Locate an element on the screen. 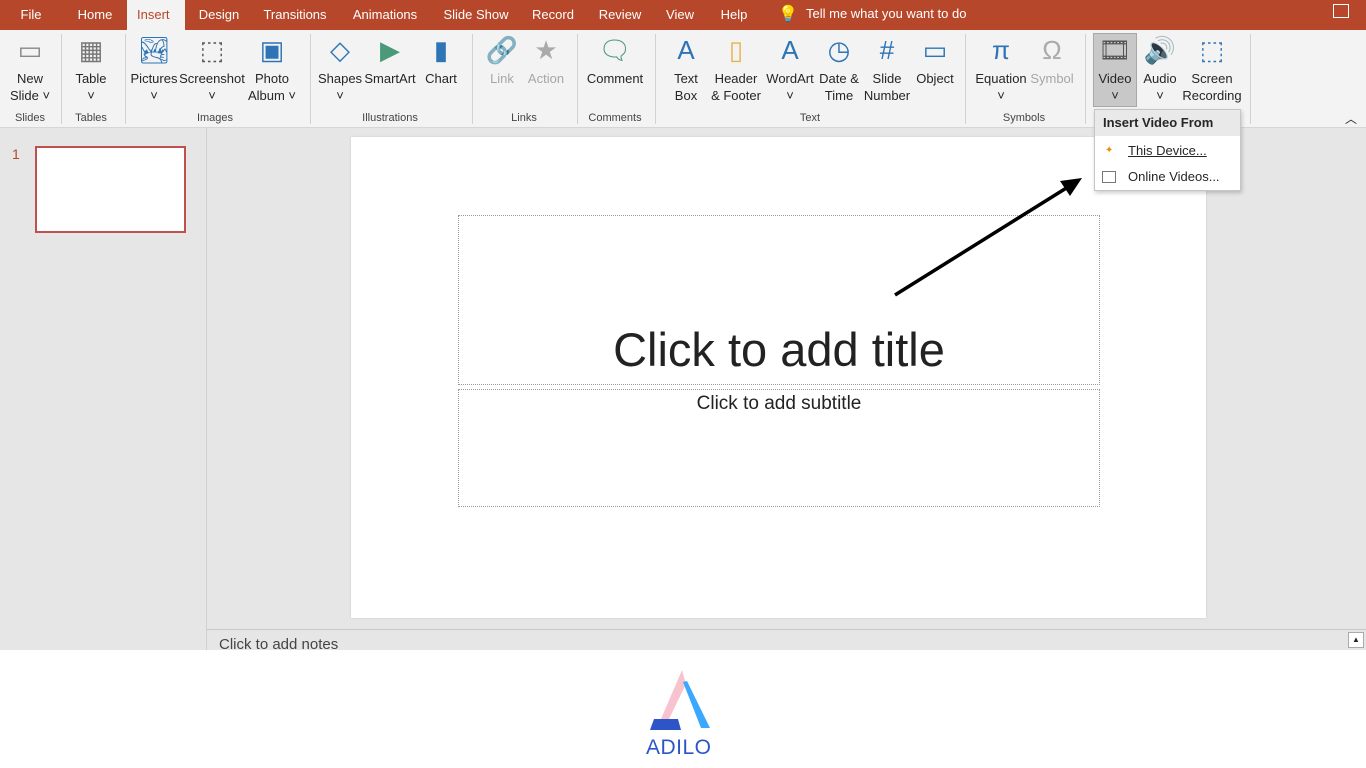 Image resolution: width=1366 pixels, height=768 pixels. device-icon: ✦ is located at coordinates (1109, 150).